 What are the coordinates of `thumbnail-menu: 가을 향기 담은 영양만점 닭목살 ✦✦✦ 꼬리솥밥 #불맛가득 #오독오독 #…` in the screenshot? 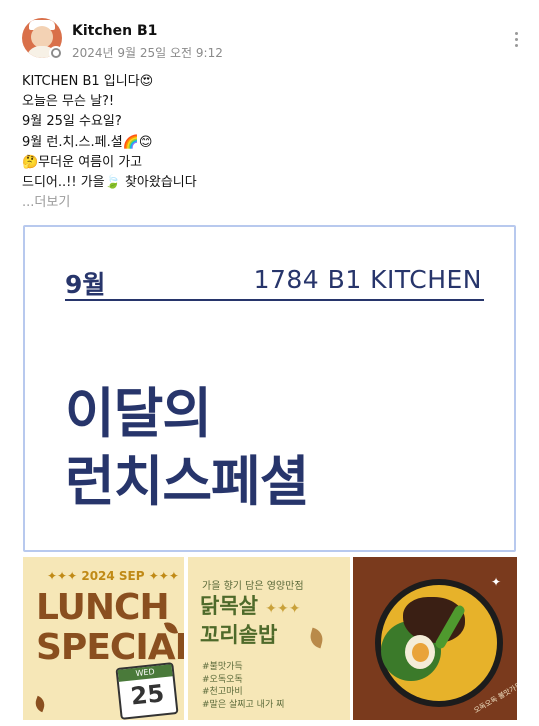 It's located at (269, 638).